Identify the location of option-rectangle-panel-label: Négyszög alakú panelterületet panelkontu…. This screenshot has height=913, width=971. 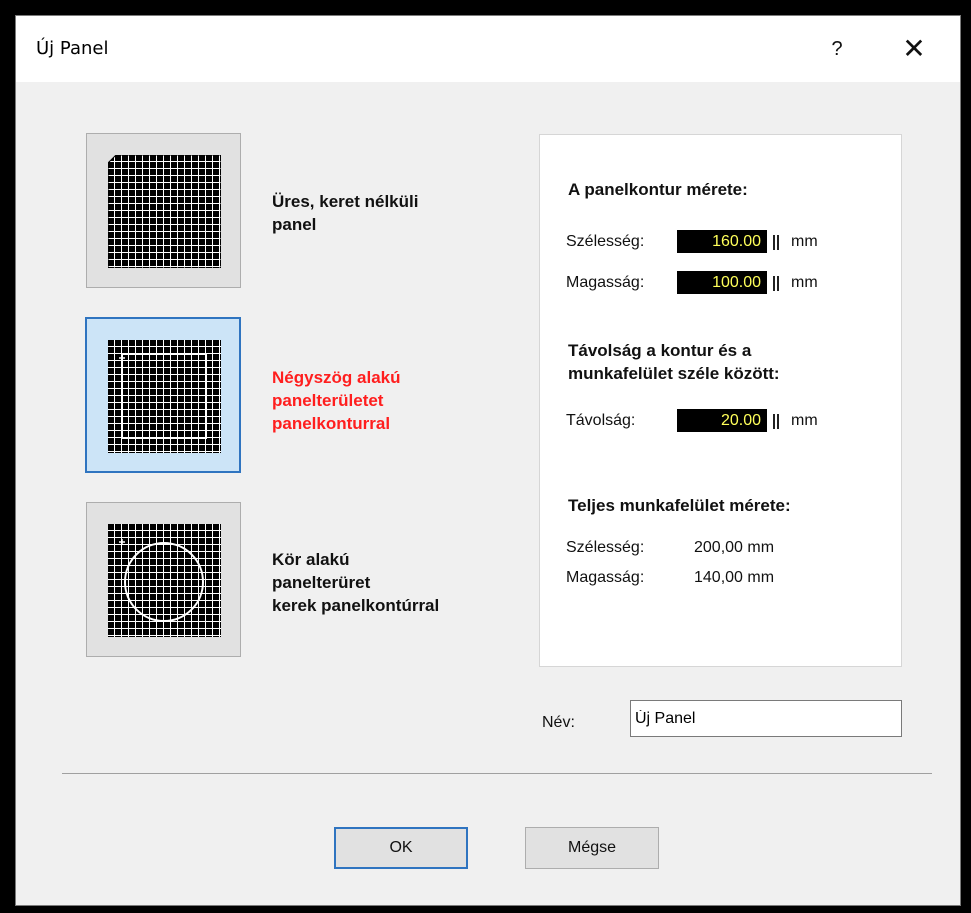
(336, 400).